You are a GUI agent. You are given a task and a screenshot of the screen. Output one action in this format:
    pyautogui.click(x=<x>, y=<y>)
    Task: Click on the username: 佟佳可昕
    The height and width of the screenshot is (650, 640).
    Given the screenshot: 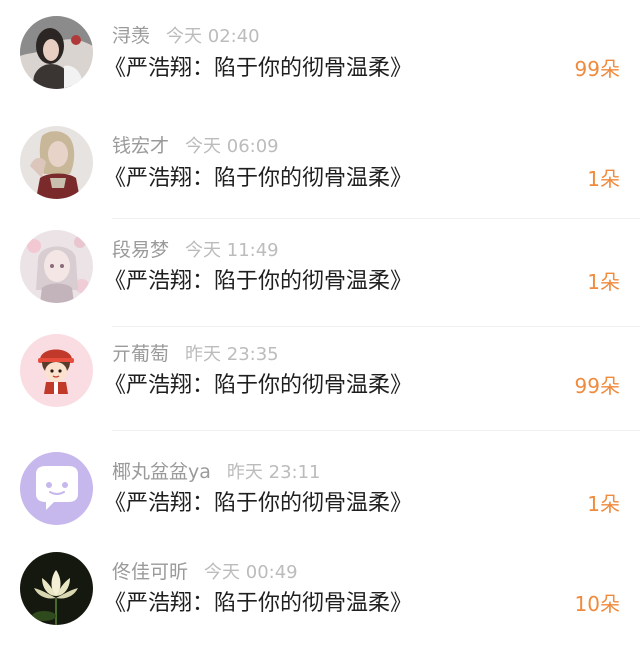 What is the action you would take?
    pyautogui.click(x=150, y=572)
    